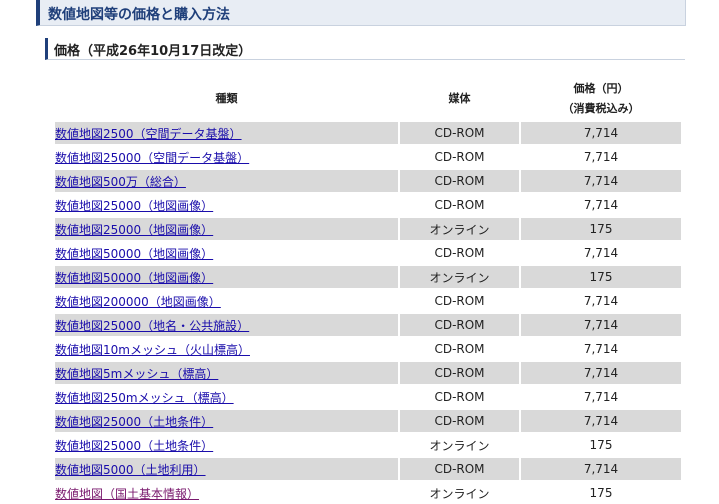 This screenshot has height=504, width=719. I want to click on table-header-row: 種類 媒体 価格（円） （消費税込み）, so click(368, 99).